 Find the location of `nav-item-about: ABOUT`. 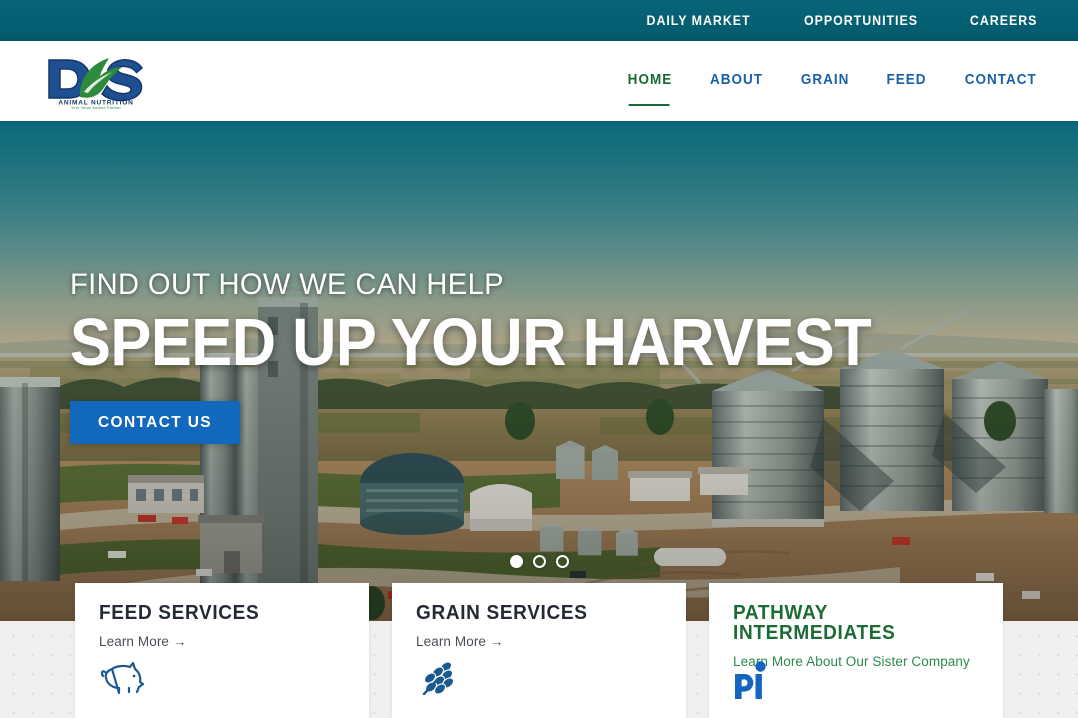

nav-item-about: ABOUT is located at coordinates (736, 81).